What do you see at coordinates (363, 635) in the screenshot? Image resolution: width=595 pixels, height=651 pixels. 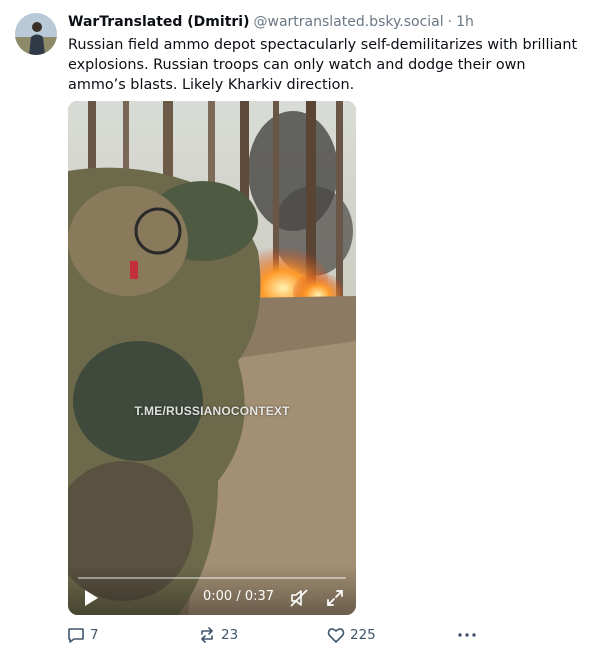 I see `like-count: 225` at bounding box center [363, 635].